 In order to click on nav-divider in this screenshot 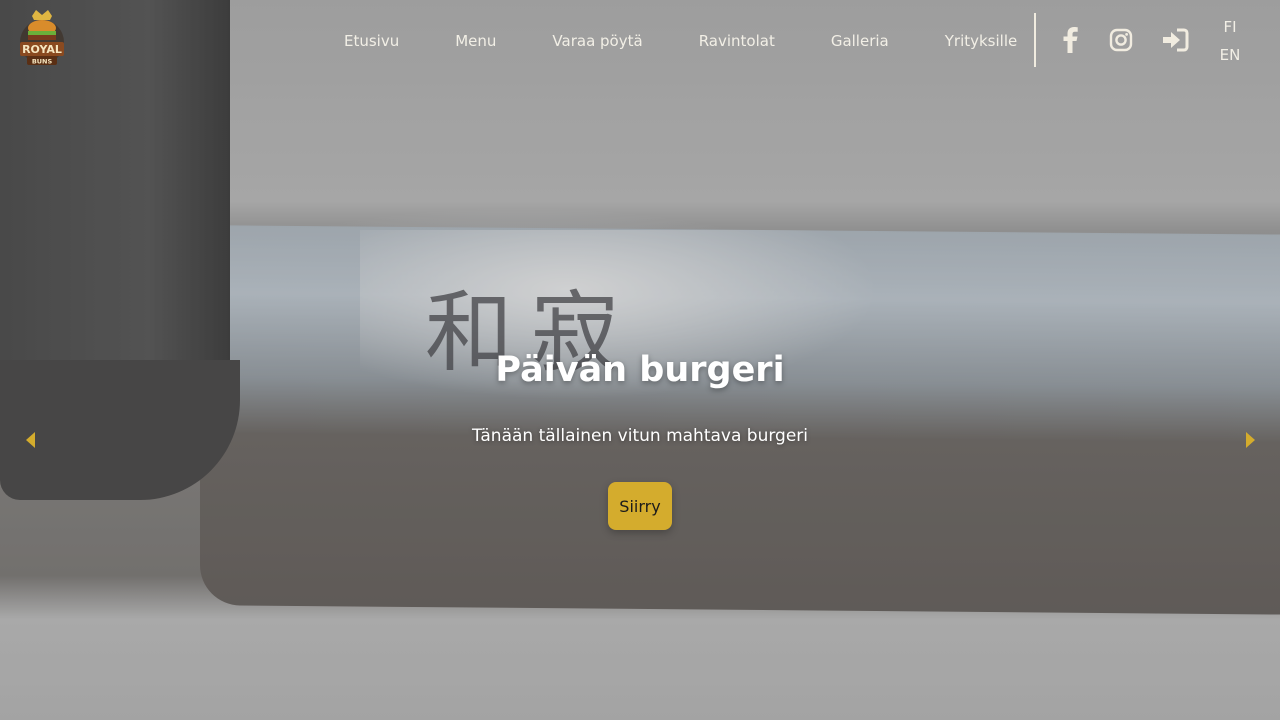, I will do `click(1035, 40)`.